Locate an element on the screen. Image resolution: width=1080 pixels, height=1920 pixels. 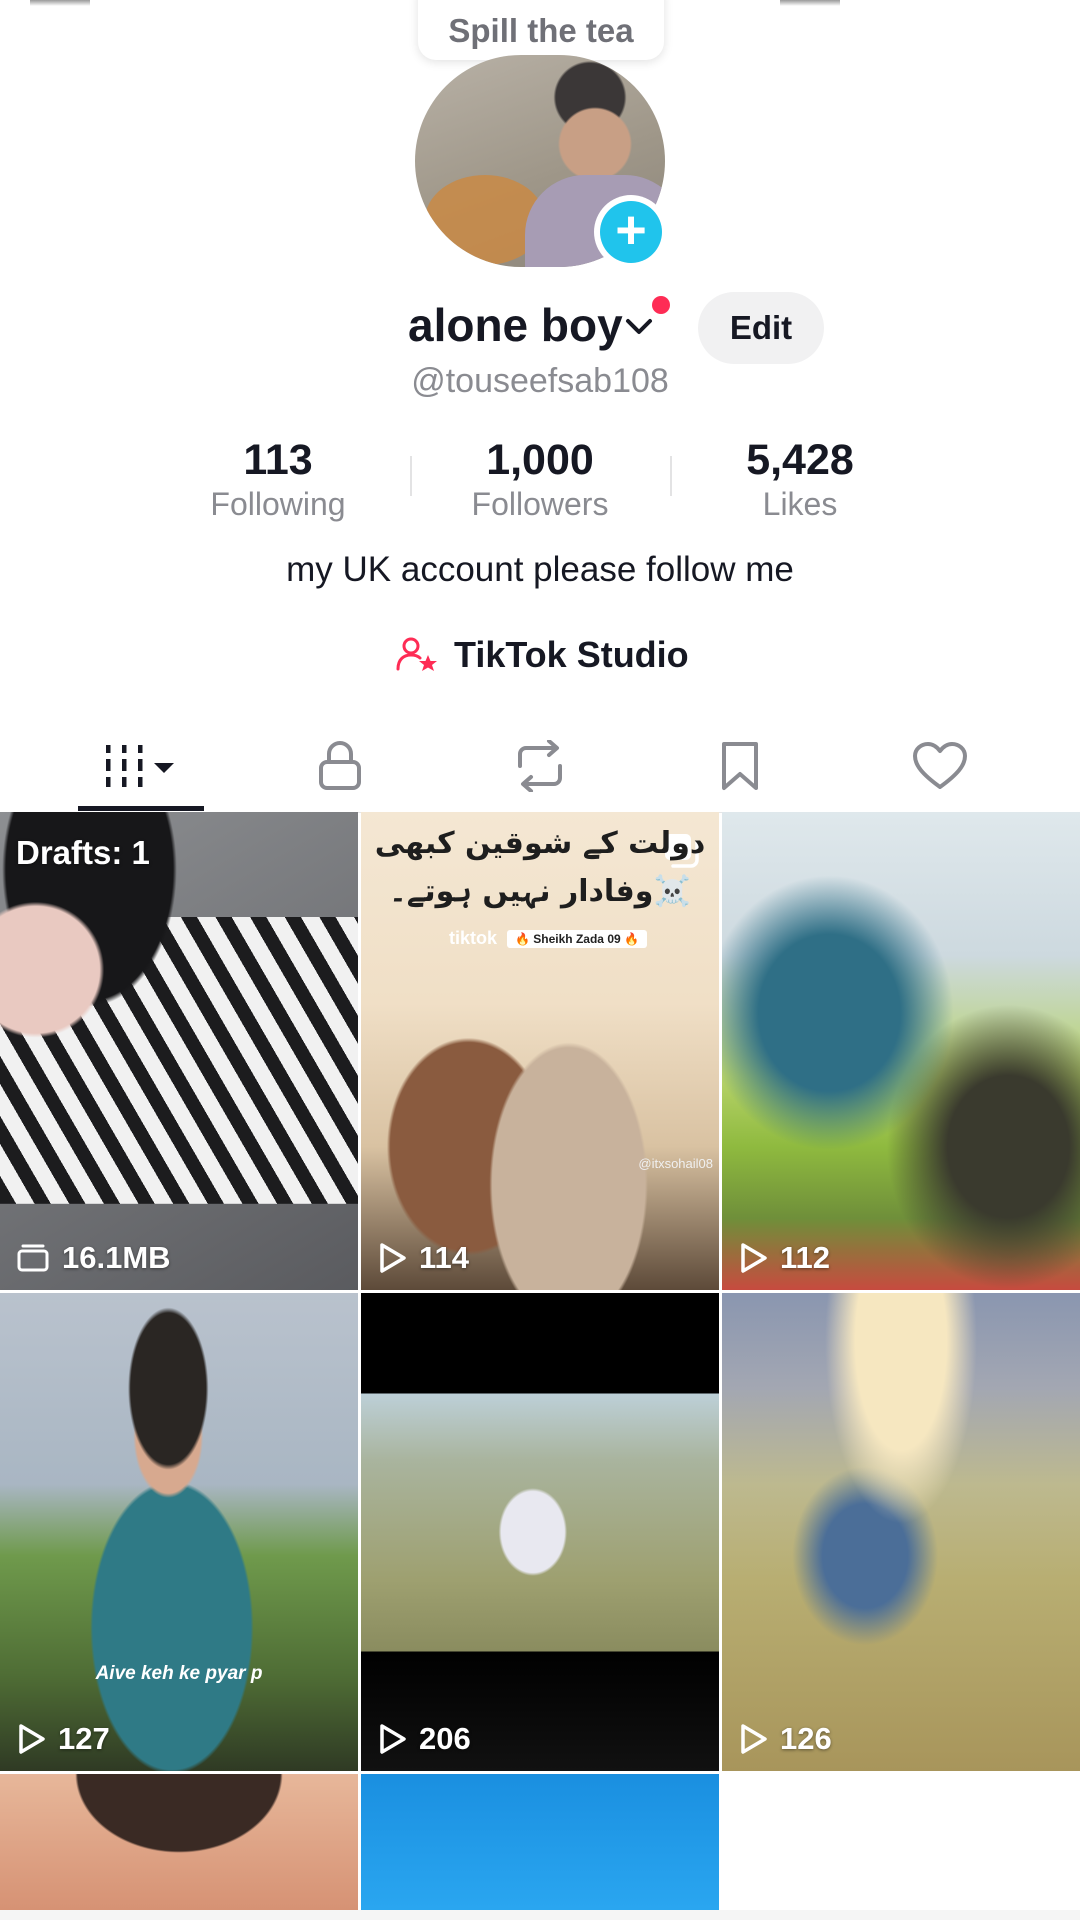
view-count: 114 is located at coordinates (423, 1258).